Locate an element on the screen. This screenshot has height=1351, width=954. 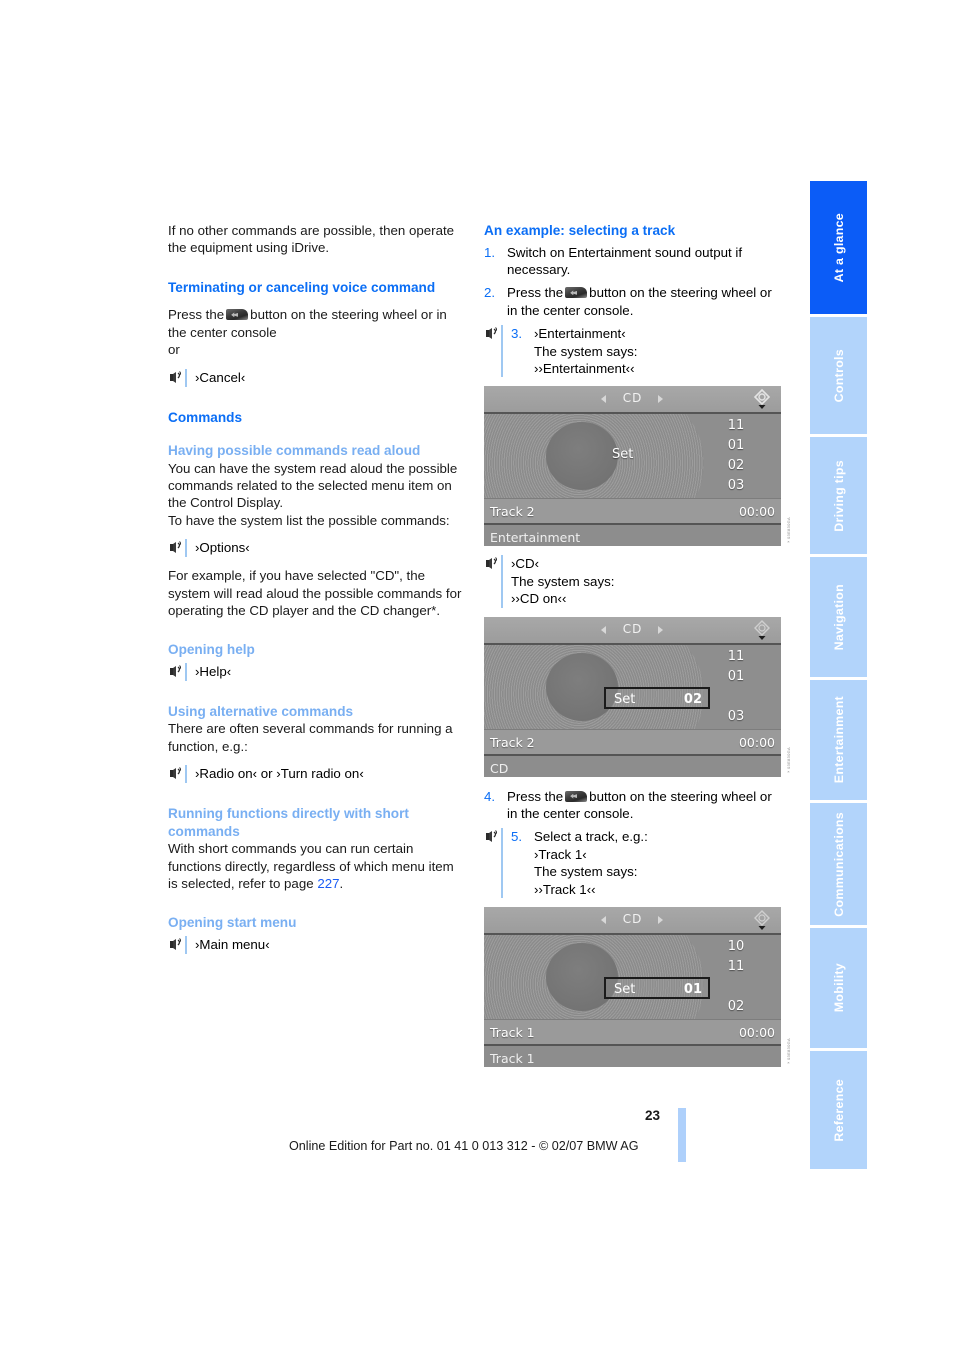
tab-label: Controls is located at coordinates (838, 375).